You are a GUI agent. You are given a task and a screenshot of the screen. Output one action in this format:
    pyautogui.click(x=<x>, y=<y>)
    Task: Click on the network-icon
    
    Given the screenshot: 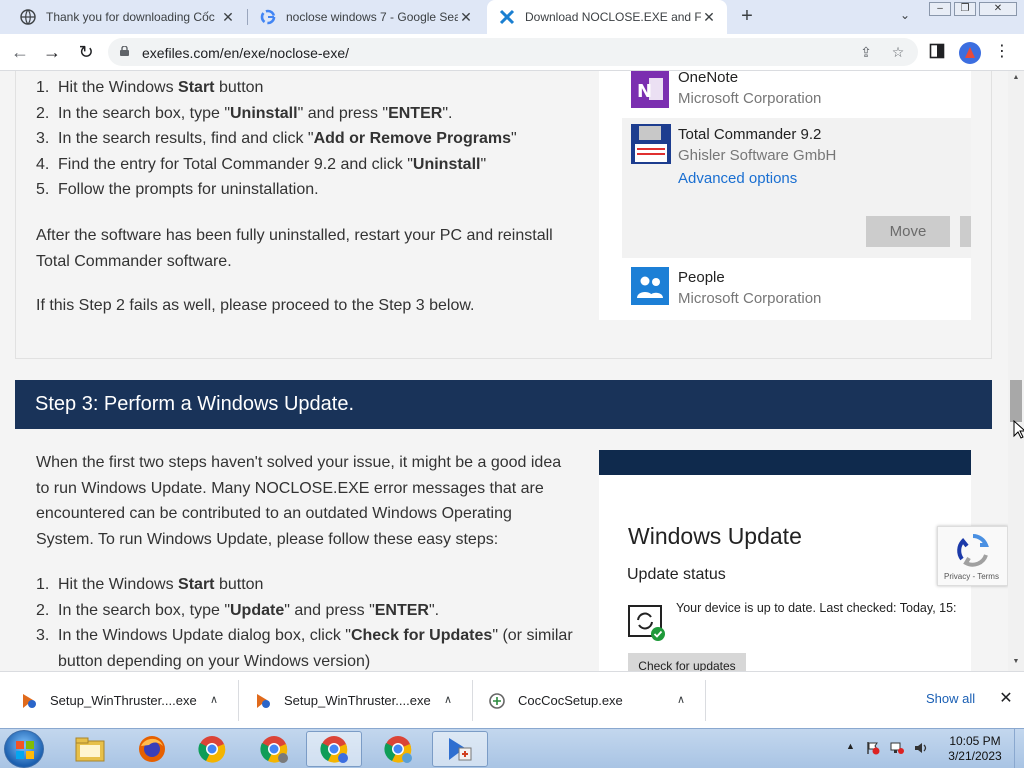 What is the action you would take?
    pyautogui.click(x=897, y=748)
    